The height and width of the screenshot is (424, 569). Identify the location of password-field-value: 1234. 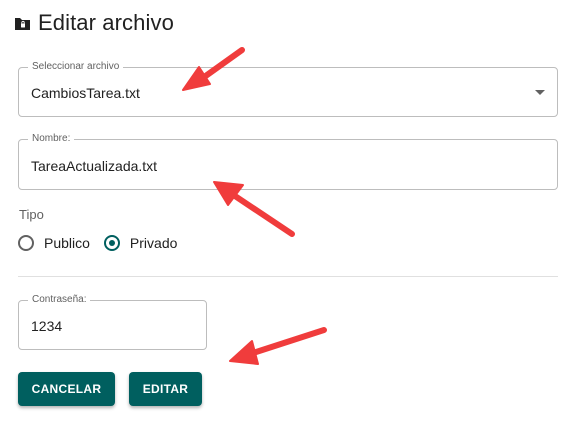
(46, 326).